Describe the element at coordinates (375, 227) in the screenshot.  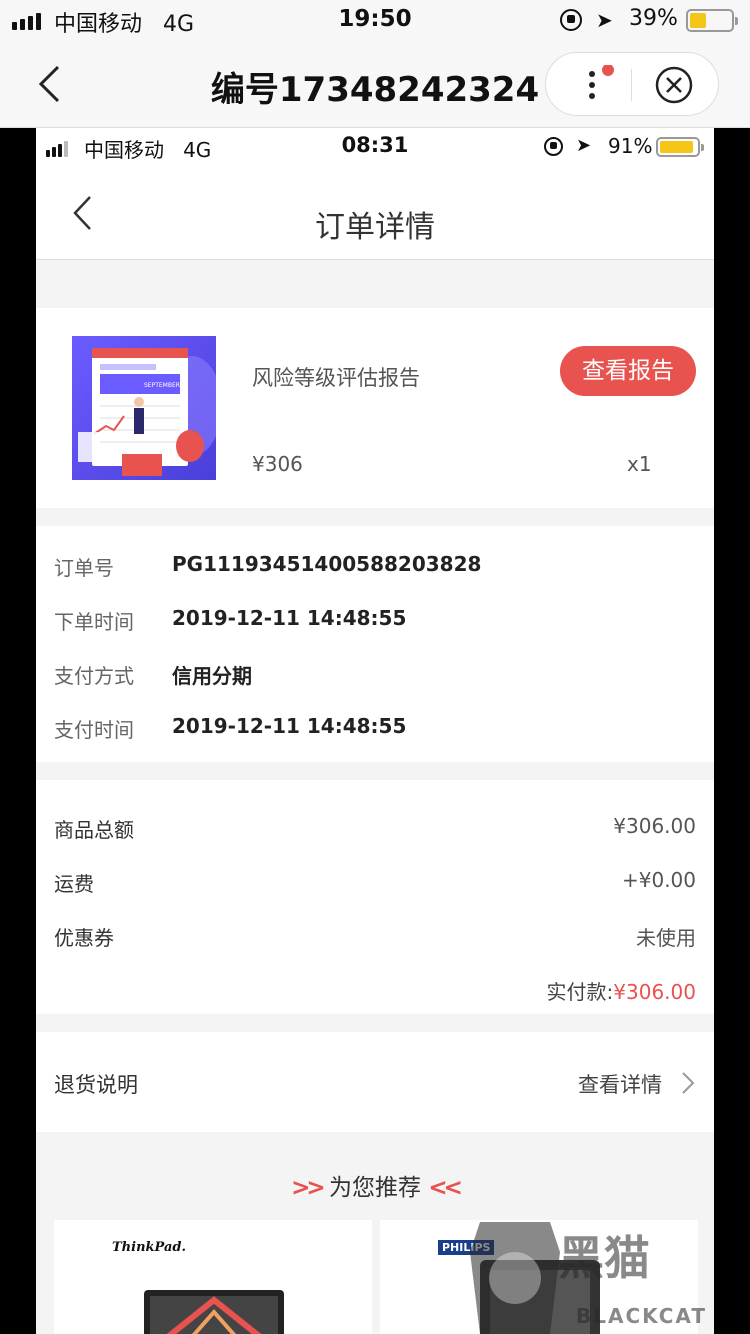
I see `inner-page-title: 订单详情` at that location.